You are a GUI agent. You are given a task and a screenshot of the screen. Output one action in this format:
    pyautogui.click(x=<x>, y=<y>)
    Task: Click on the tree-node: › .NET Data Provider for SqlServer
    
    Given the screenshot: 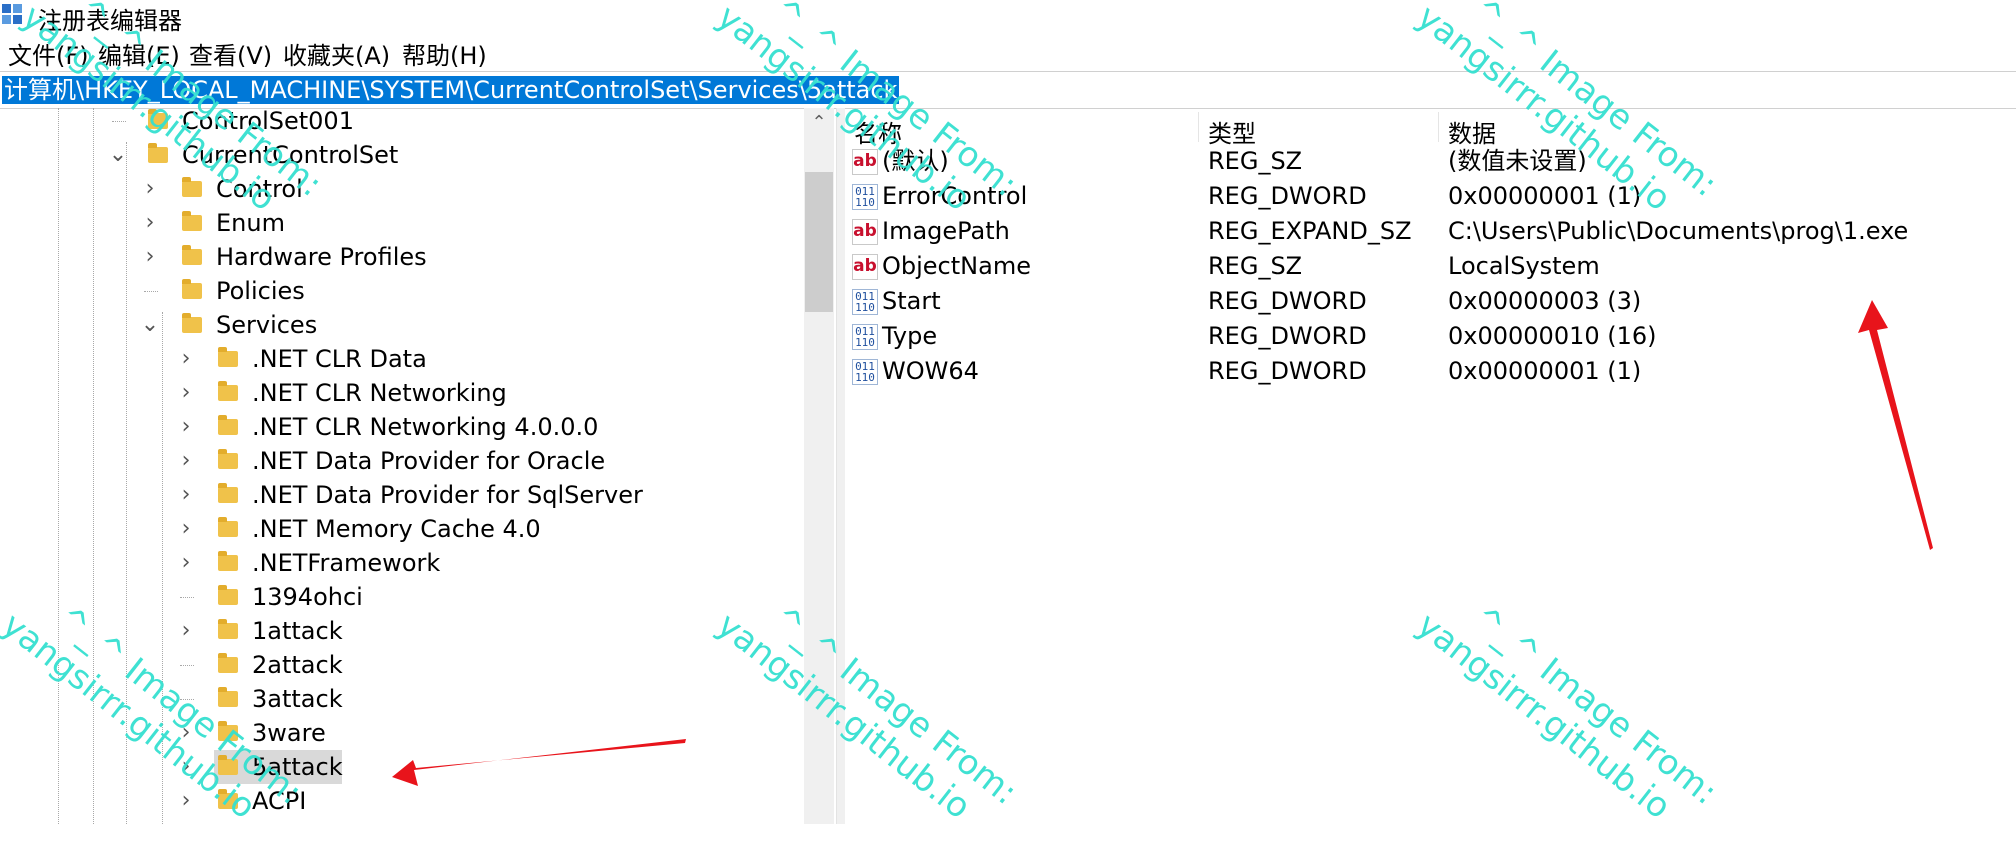 What is the action you would take?
    pyautogui.click(x=400, y=495)
    